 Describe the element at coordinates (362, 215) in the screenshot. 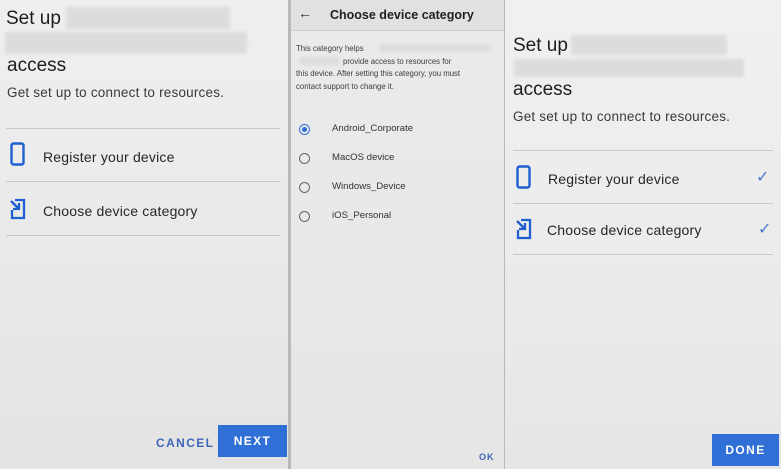

I see `category-option-label: iOS_Personal` at that location.